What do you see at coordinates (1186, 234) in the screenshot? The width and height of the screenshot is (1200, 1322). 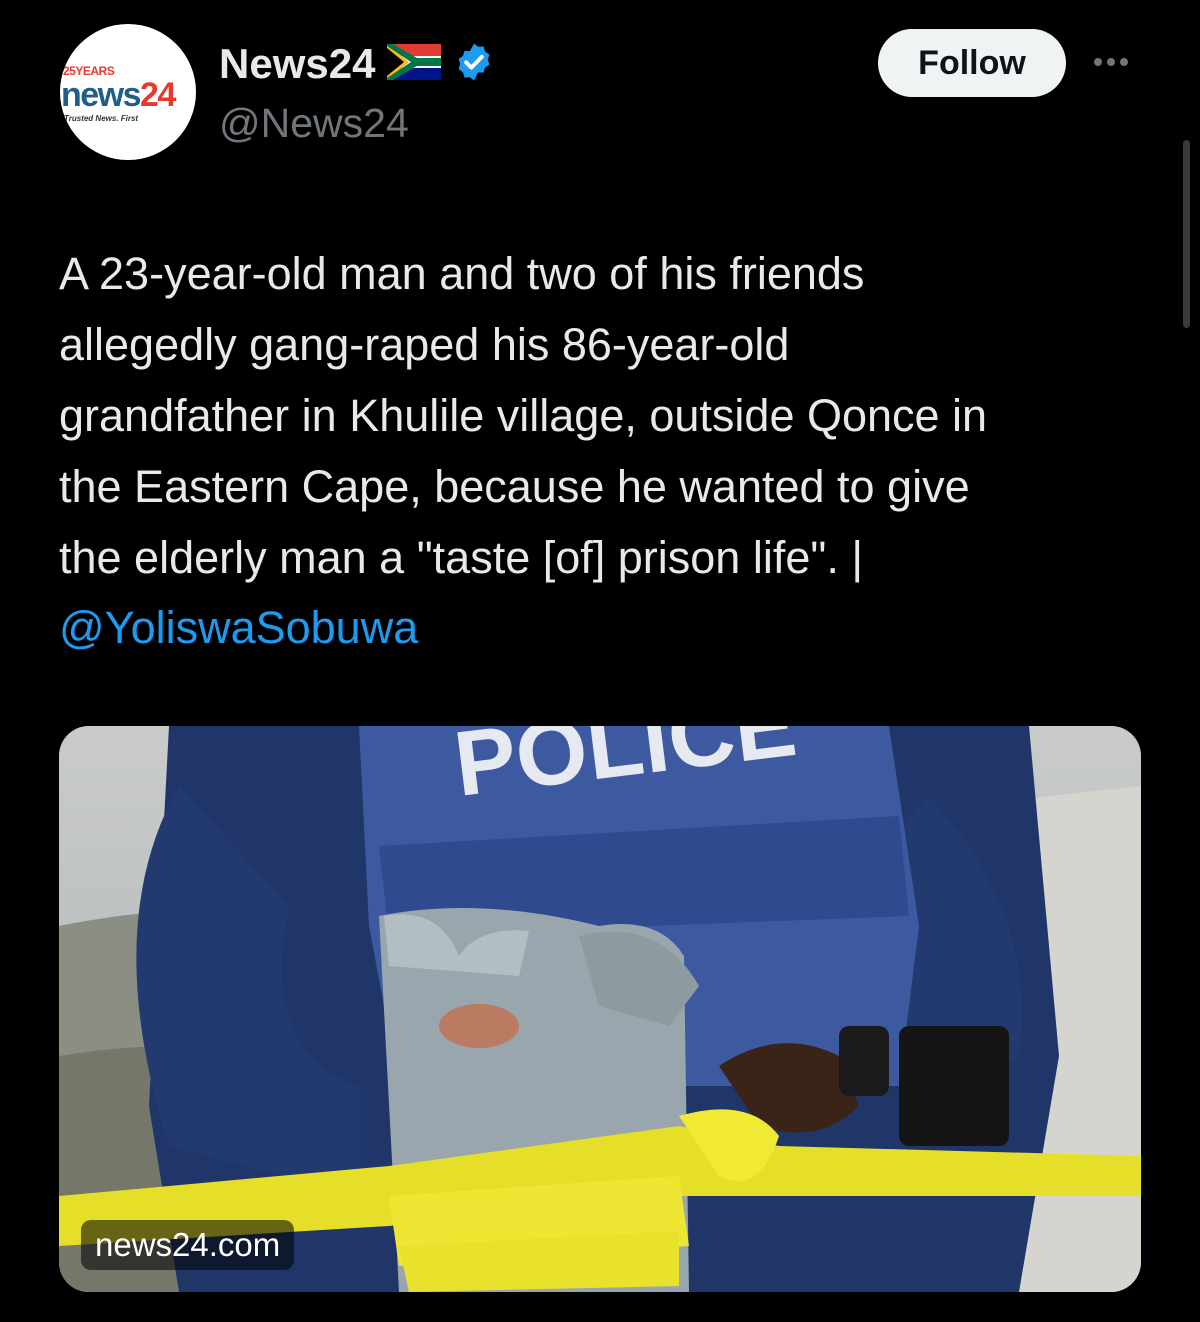 I see `page-scrollbar` at bounding box center [1186, 234].